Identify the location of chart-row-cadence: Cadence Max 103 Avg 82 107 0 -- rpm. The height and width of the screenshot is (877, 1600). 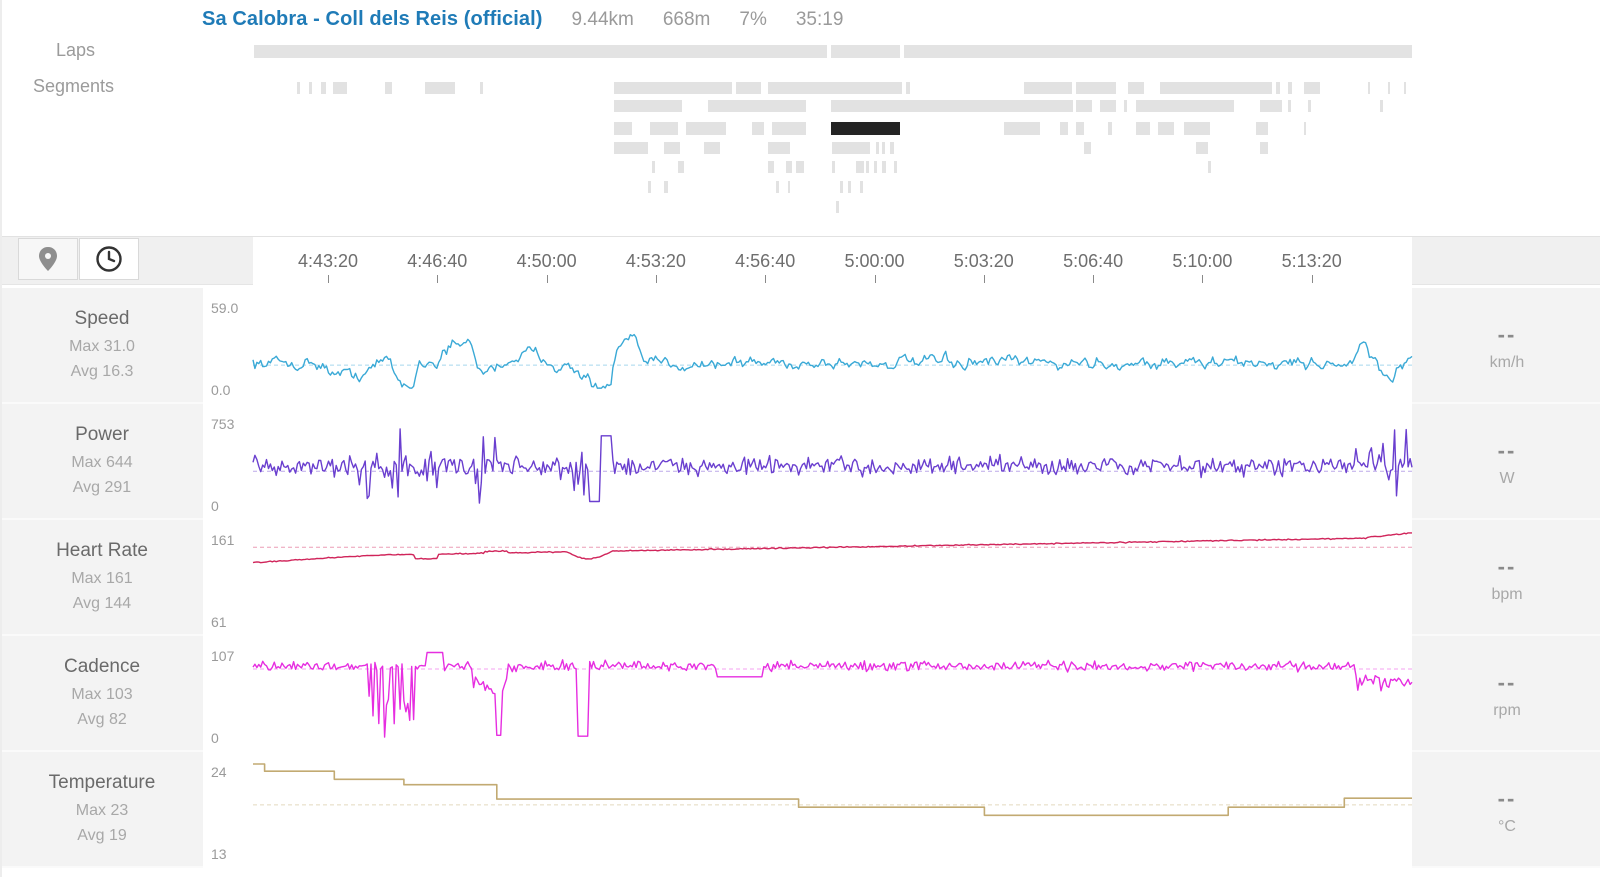
(801, 694).